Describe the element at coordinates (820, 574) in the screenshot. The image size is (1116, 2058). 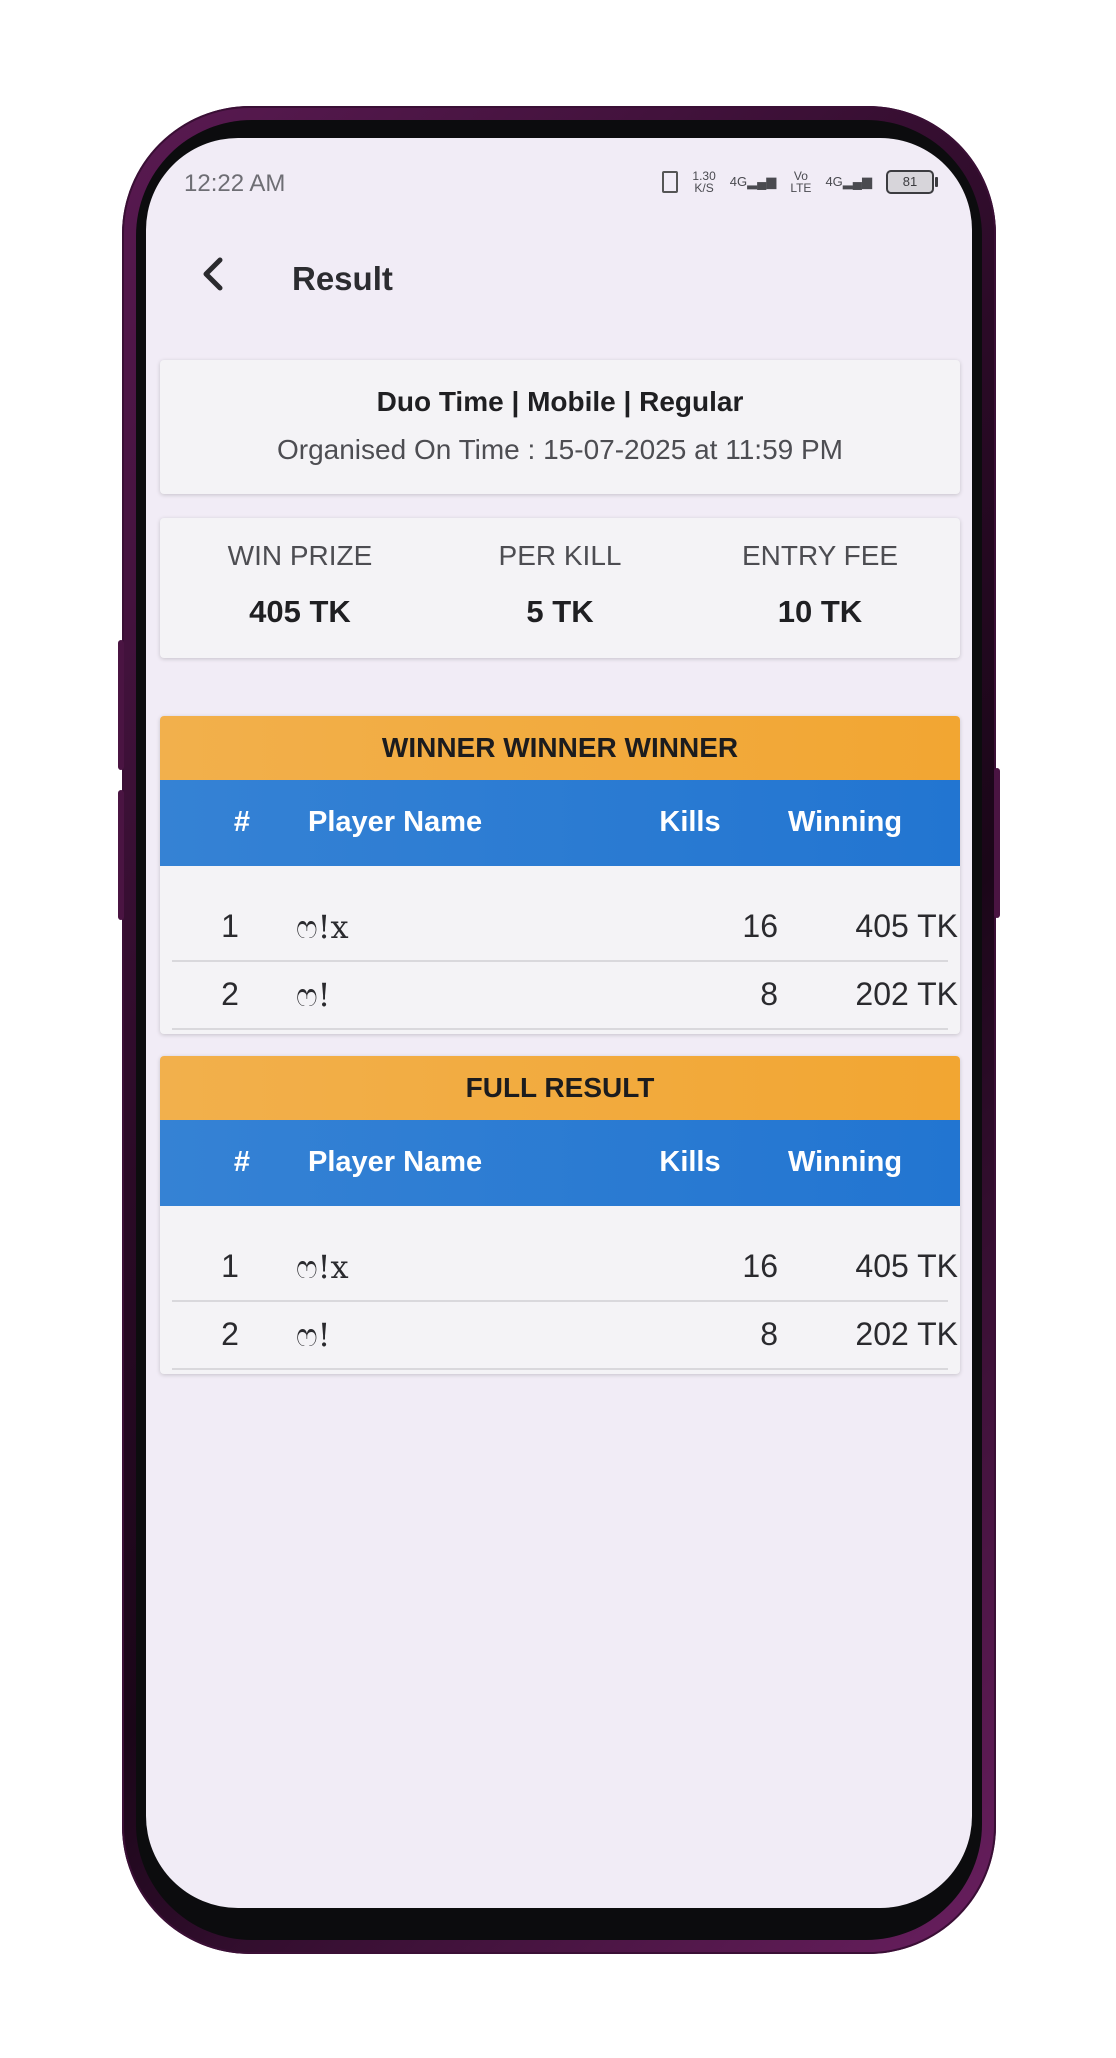
I see `entry-fee-stat: ENTRY FEE 10 TK` at that location.